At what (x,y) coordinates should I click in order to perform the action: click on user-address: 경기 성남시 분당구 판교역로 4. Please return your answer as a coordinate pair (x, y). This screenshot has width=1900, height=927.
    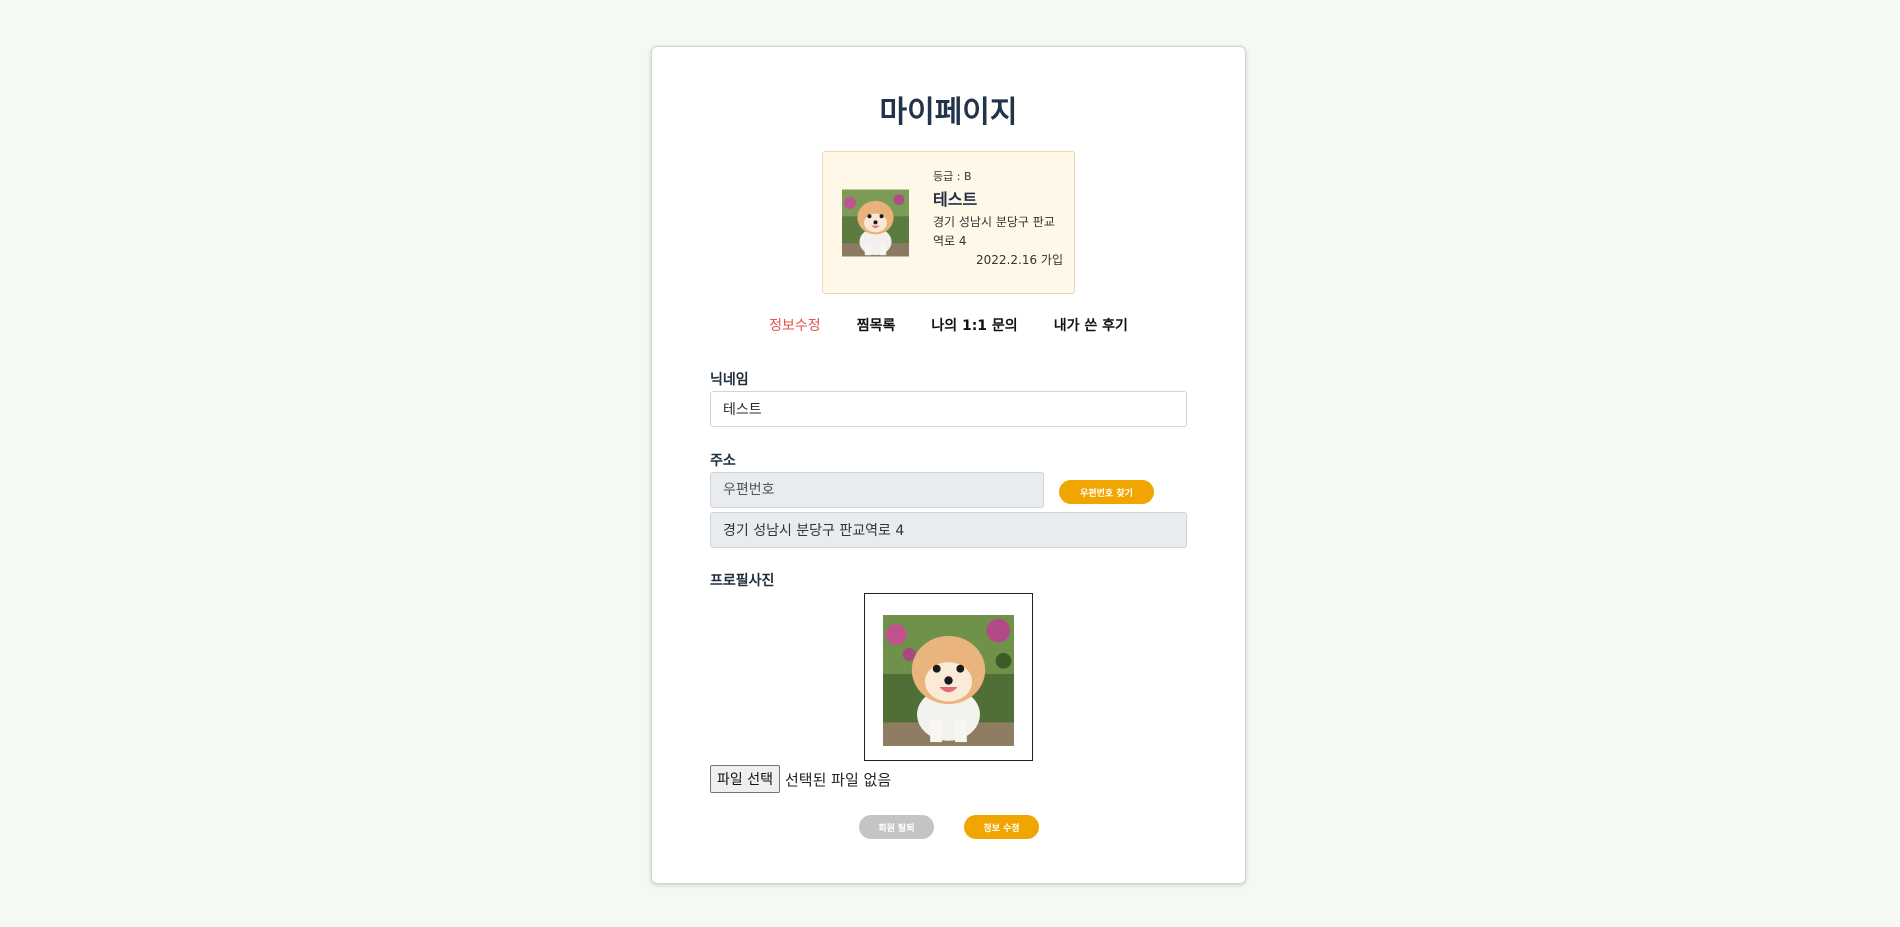
    Looking at the image, I should click on (994, 231).